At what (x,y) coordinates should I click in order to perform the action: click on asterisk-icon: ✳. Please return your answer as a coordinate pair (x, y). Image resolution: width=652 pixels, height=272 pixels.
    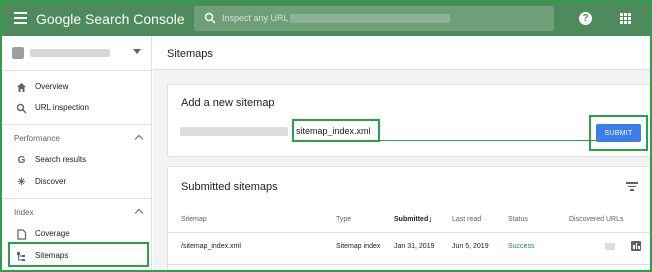
    Looking at the image, I should click on (21, 182).